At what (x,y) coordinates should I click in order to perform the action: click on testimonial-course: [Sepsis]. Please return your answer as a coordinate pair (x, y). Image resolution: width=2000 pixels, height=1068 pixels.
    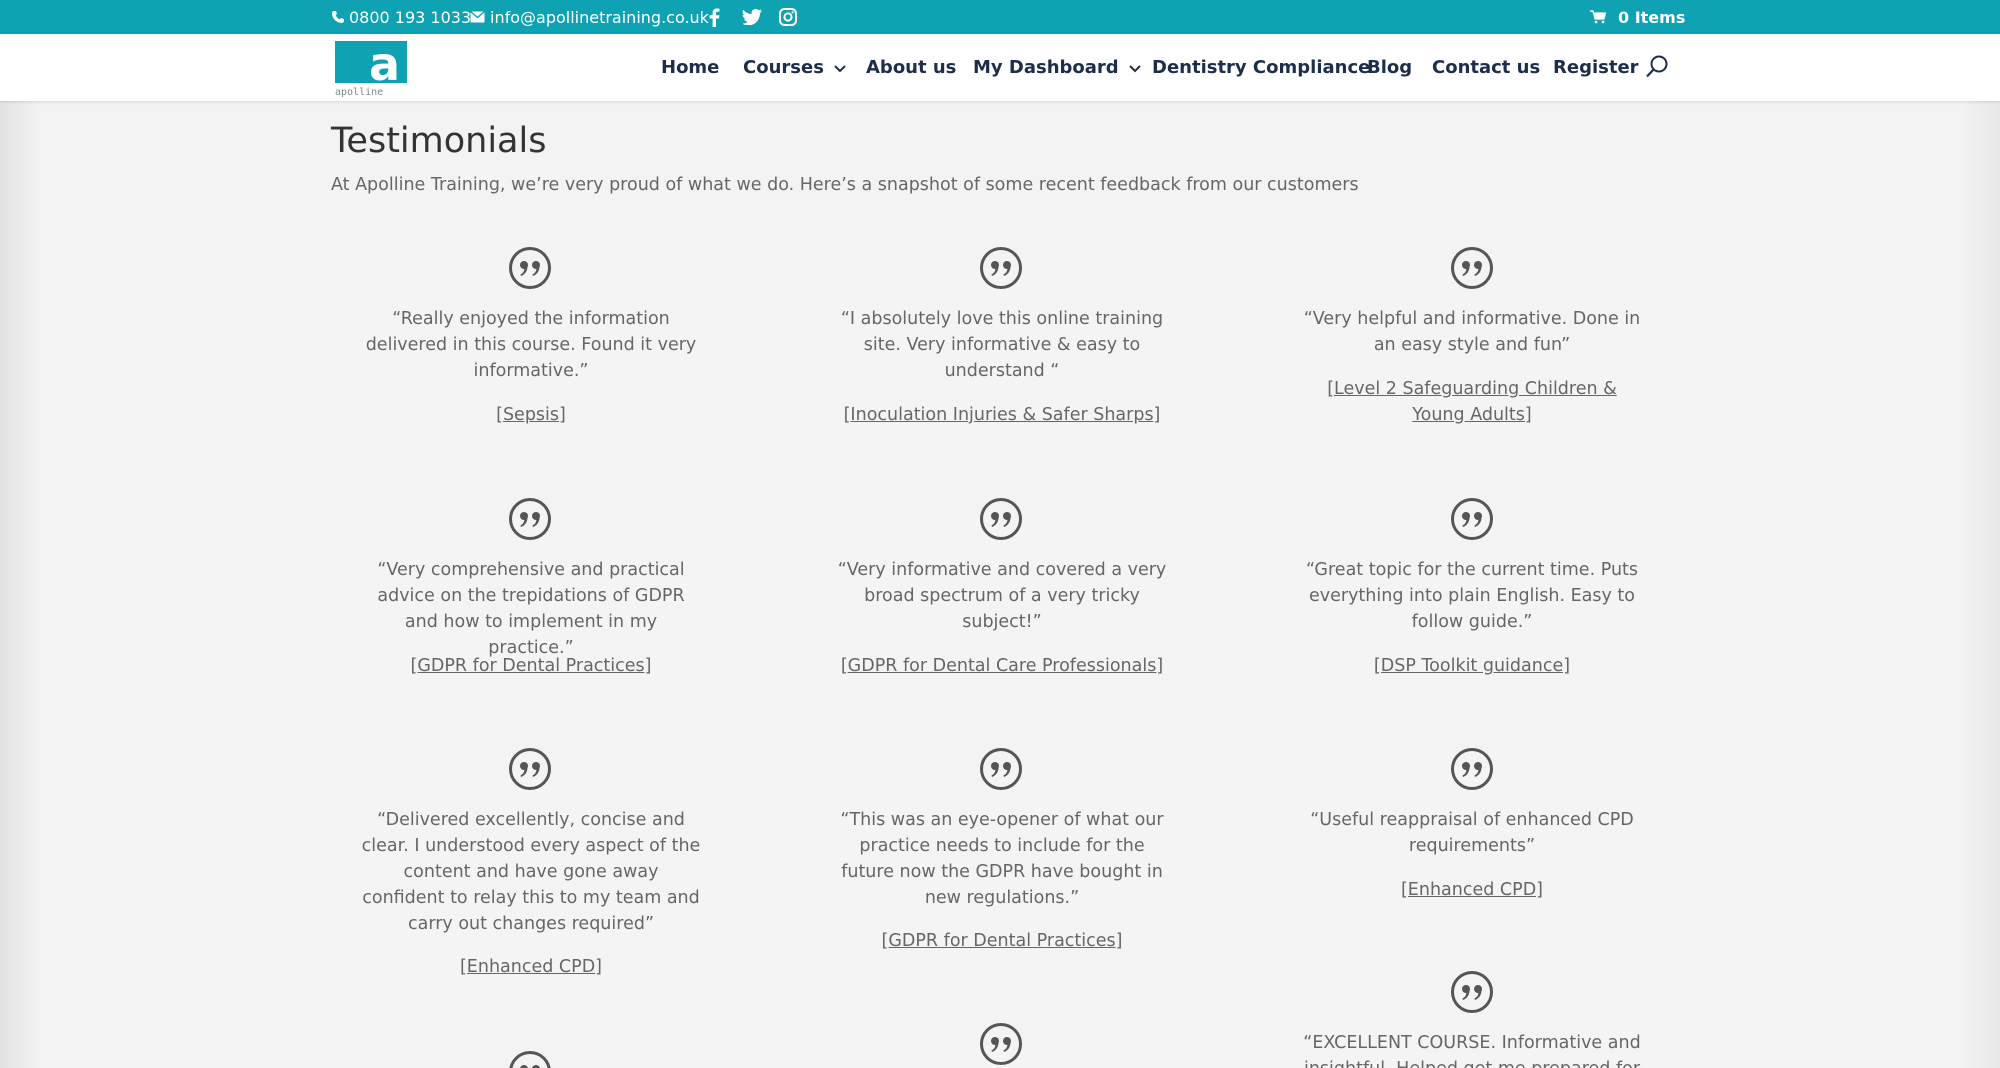
    Looking at the image, I should click on (531, 415).